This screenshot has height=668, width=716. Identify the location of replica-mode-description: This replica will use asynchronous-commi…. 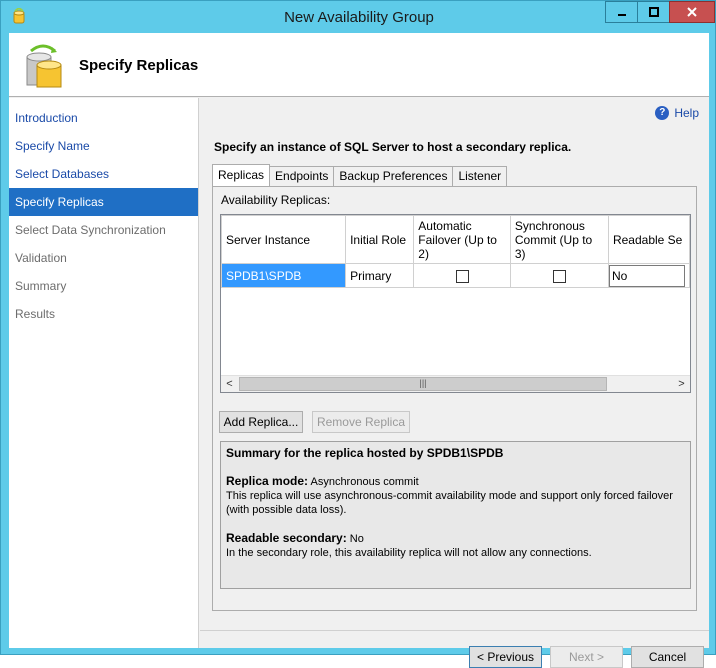
(449, 503).